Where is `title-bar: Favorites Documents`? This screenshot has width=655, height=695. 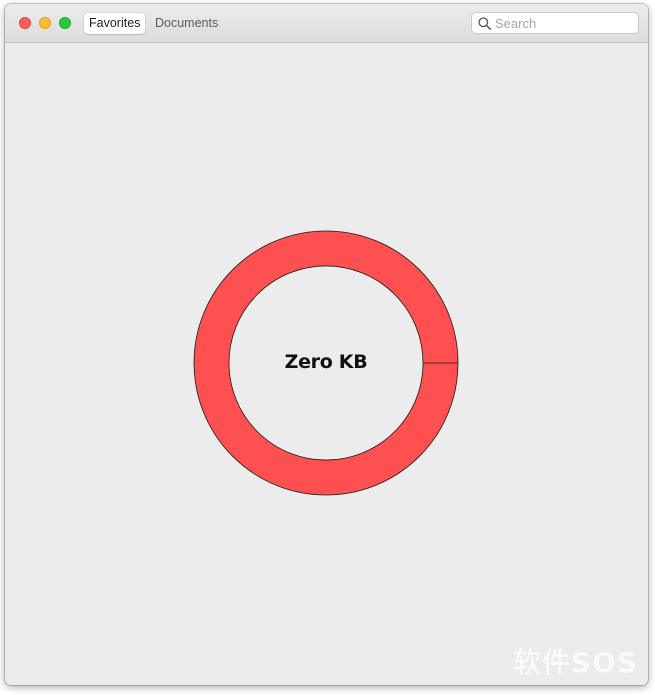 title-bar: Favorites Documents is located at coordinates (326, 23).